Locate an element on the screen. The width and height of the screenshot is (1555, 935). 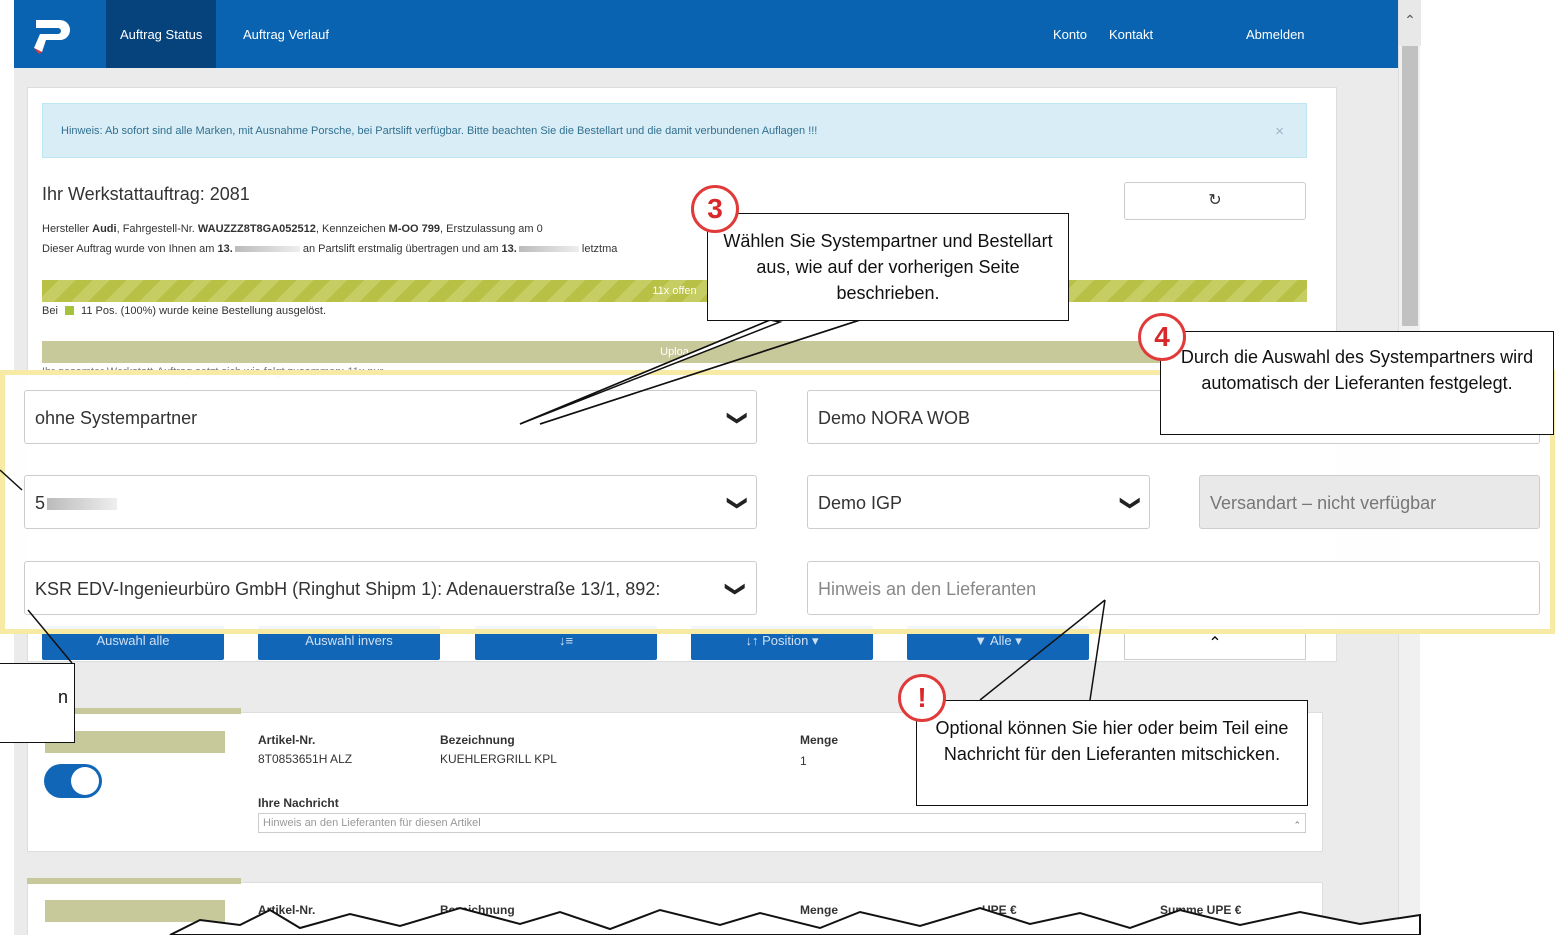
article-quantity: 1 is located at coordinates (803, 761).